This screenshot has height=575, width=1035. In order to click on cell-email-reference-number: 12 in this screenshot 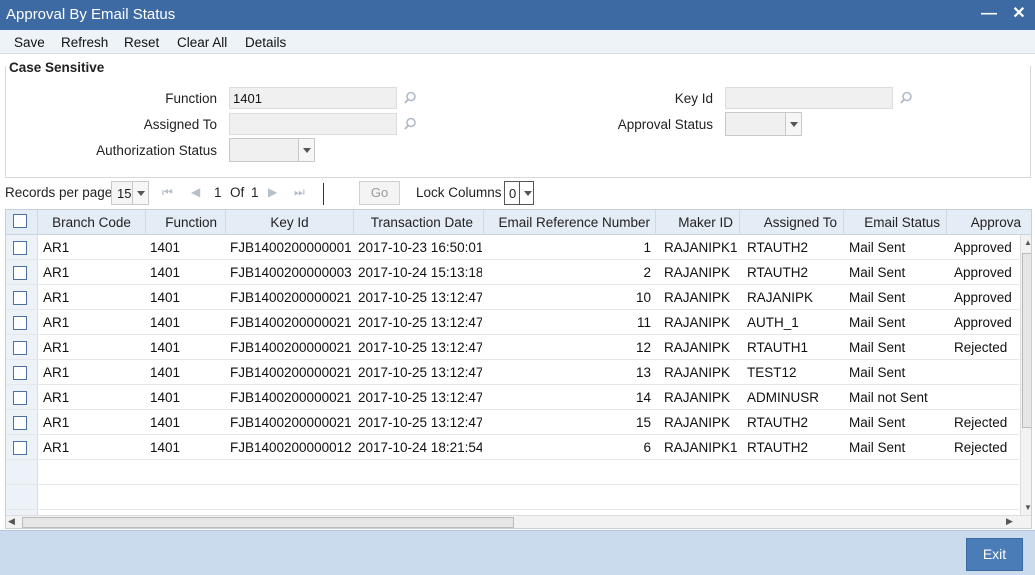, I will do `click(643, 347)`.